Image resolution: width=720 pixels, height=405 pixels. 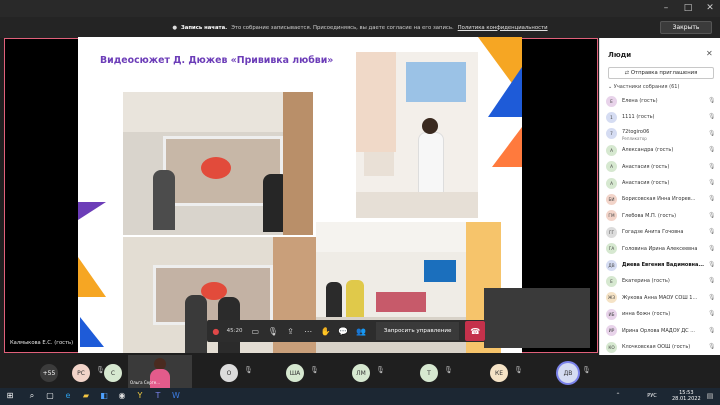 I want to click on yandex-icon: Y, so click(x=140, y=396).